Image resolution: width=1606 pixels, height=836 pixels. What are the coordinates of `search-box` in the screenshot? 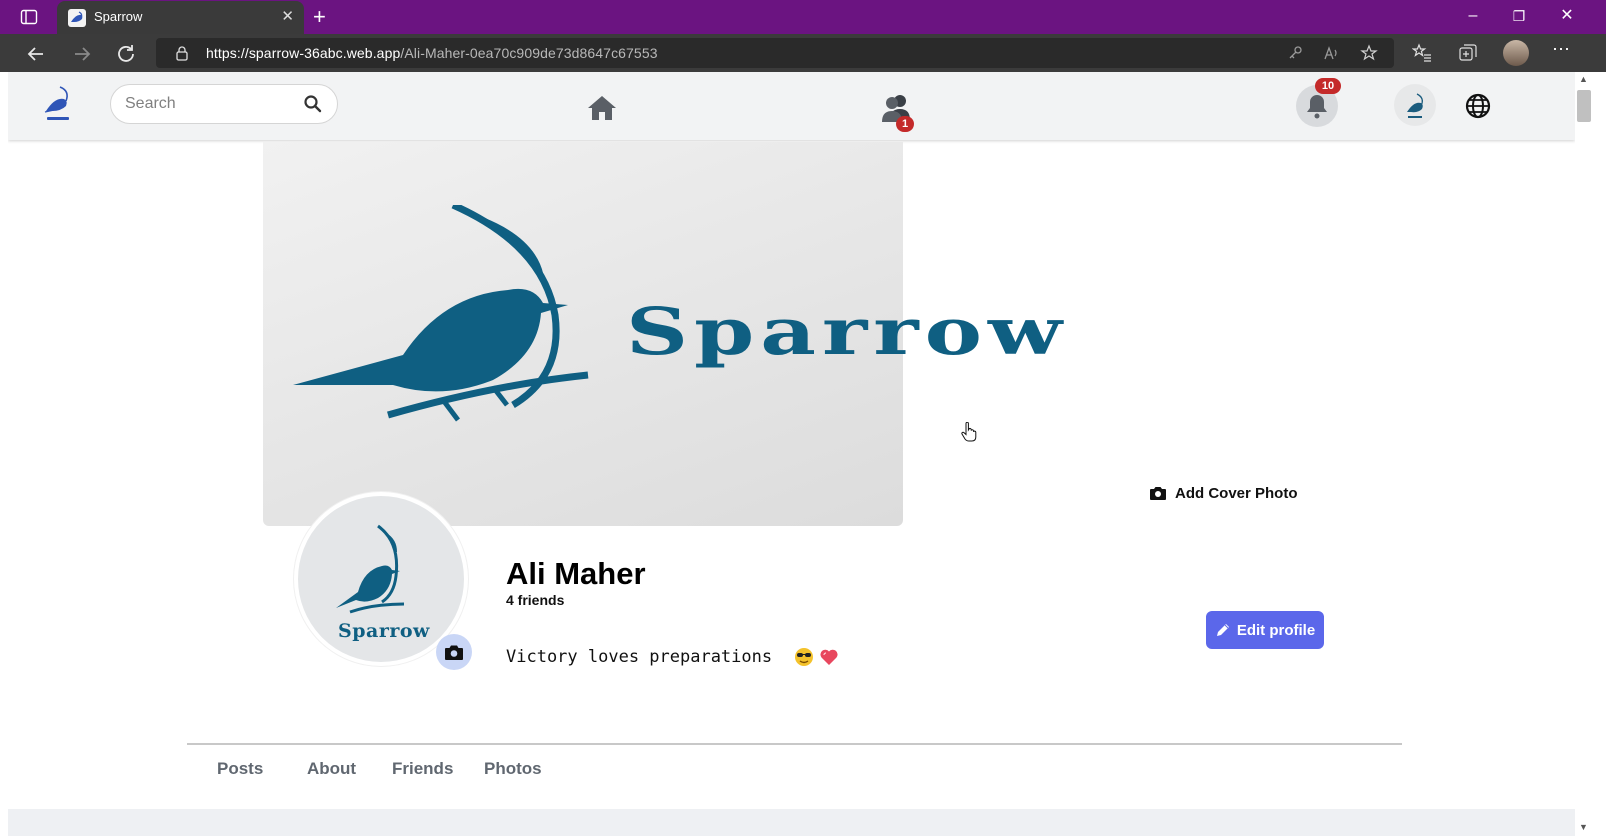 It's located at (224, 104).